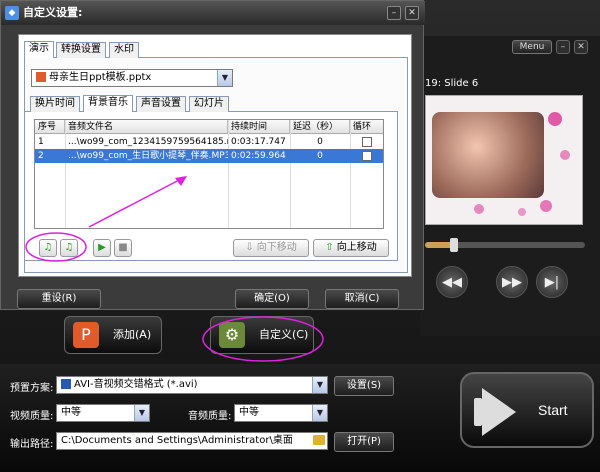 The height and width of the screenshot is (472, 600). What do you see at coordinates (192, 385) in the screenshot?
I see `preset-select: AVI-音视频交错格式 (*.avi) ▼` at bounding box center [192, 385].